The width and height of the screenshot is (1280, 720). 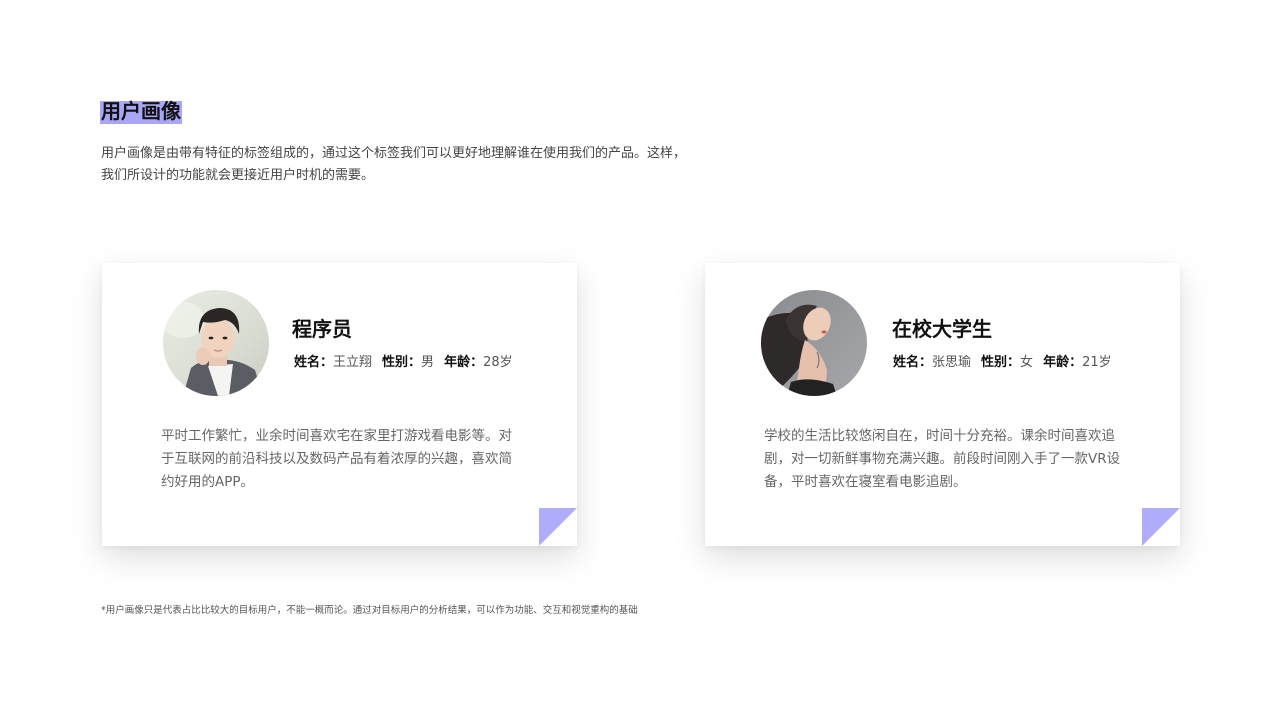 I want to click on page-title-text: 用户画像, so click(x=141, y=111).